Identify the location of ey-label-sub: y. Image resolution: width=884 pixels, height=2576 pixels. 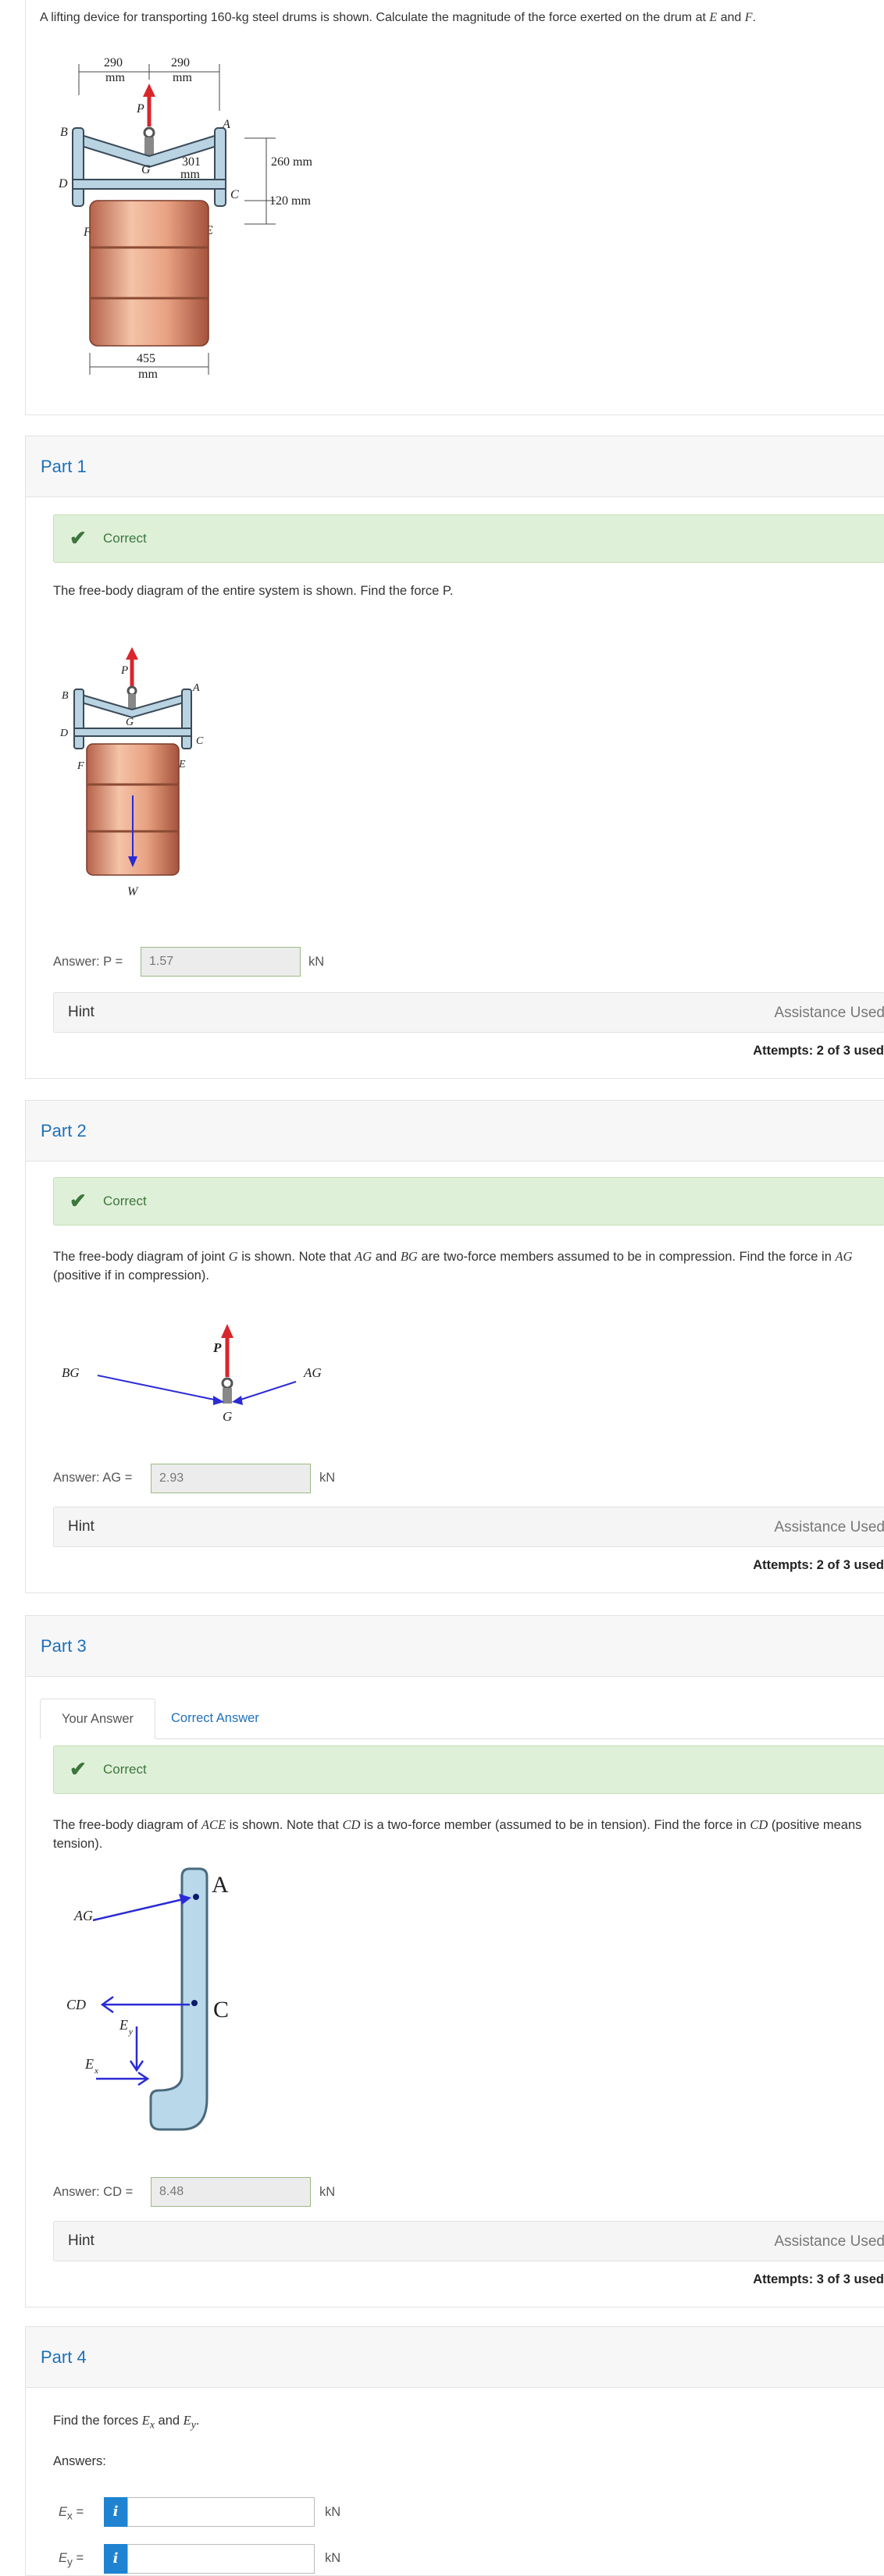
(70, 2562).